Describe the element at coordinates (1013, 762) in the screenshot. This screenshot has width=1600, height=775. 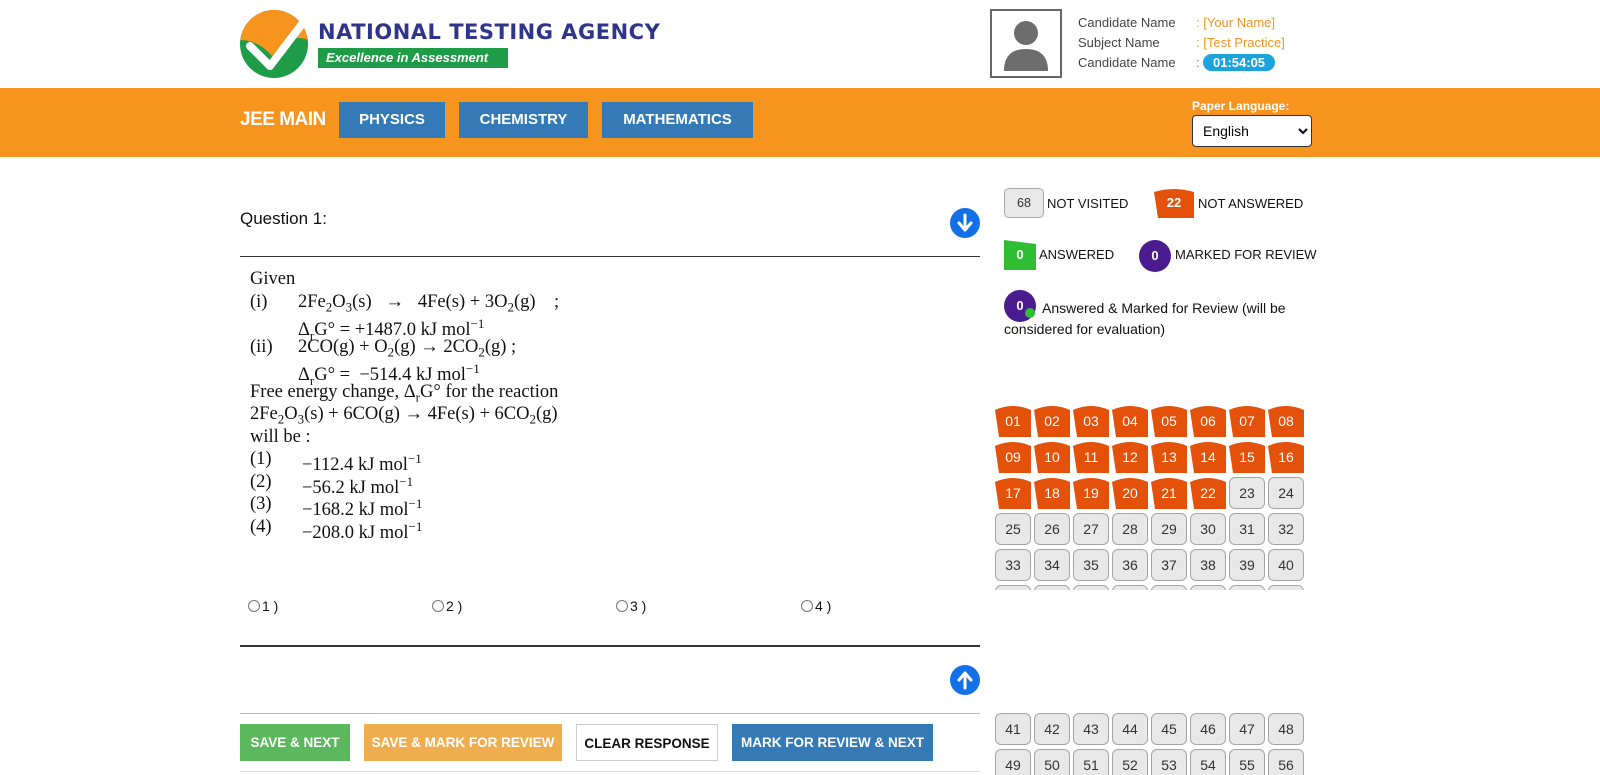
I see `palette-question-49: 49` at that location.